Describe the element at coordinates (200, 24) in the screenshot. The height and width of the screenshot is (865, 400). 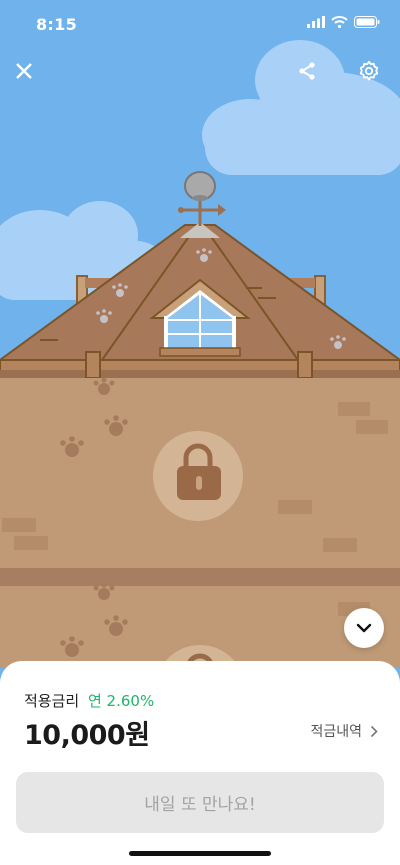
I see `status-bar: 8:15` at that location.